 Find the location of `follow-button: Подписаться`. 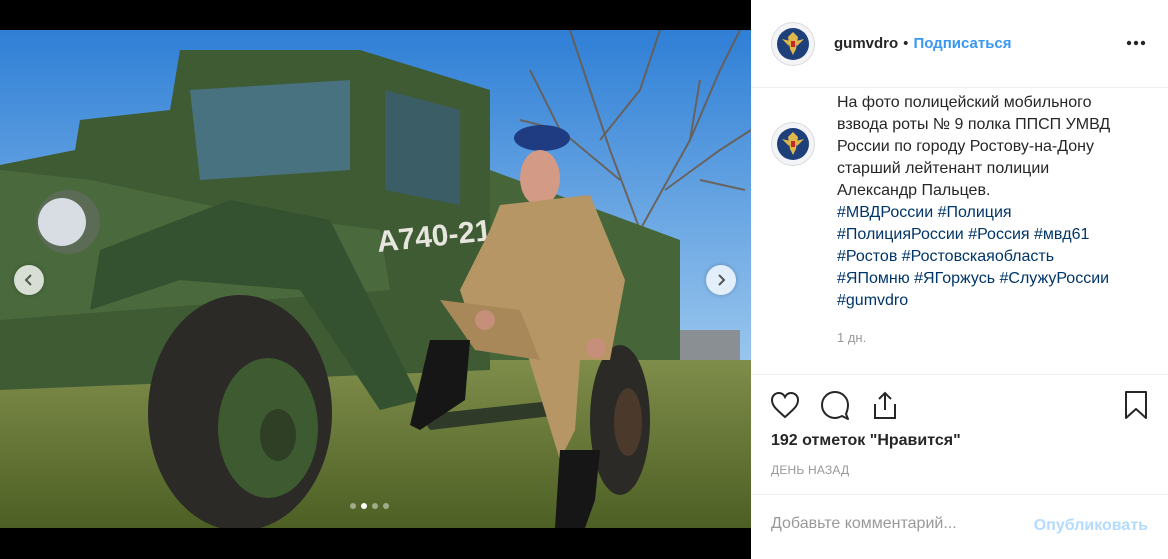

follow-button: Подписаться is located at coordinates (962, 43).